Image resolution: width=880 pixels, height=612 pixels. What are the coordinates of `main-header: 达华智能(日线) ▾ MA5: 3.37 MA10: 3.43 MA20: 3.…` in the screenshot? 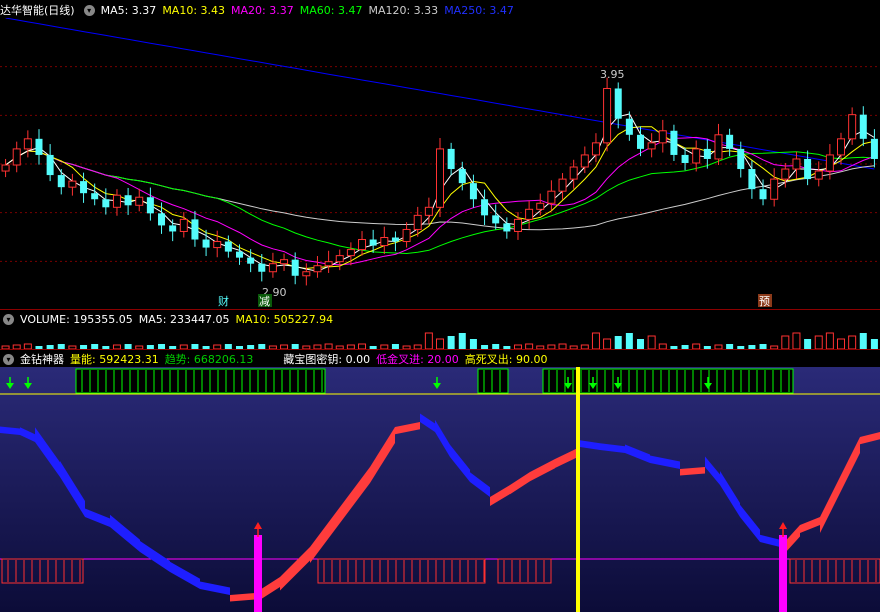 It's located at (260, 10).